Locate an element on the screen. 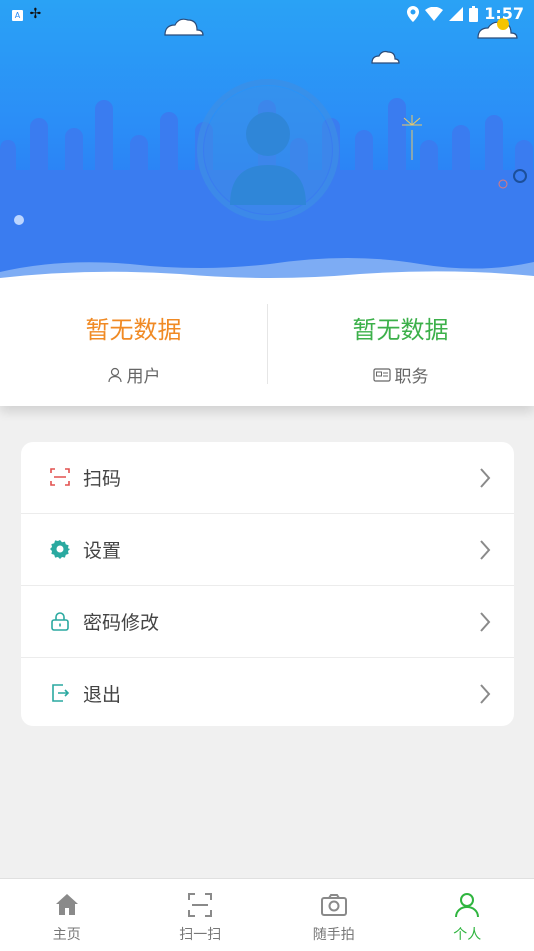 This screenshot has height=951, width=534. user-stat-label: 用户 is located at coordinates (144, 374).